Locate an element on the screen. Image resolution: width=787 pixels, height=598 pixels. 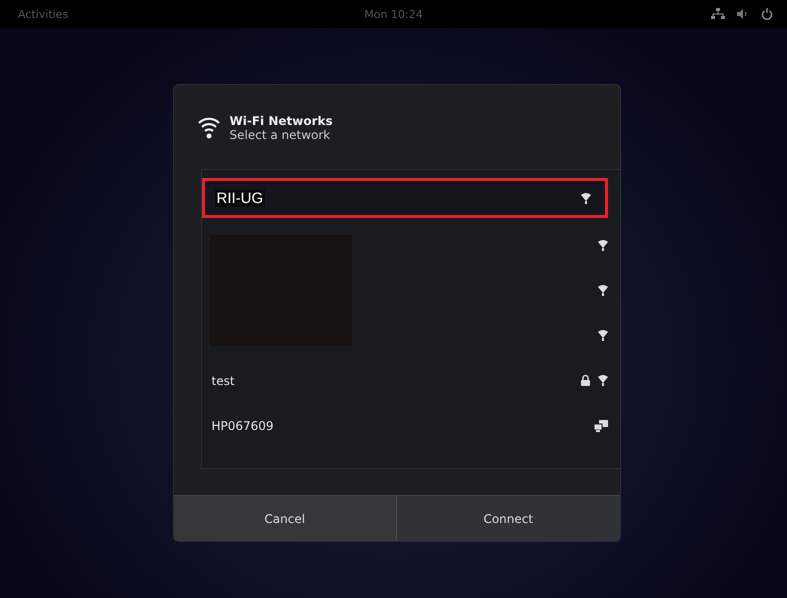
network-icon is located at coordinates (718, 14).